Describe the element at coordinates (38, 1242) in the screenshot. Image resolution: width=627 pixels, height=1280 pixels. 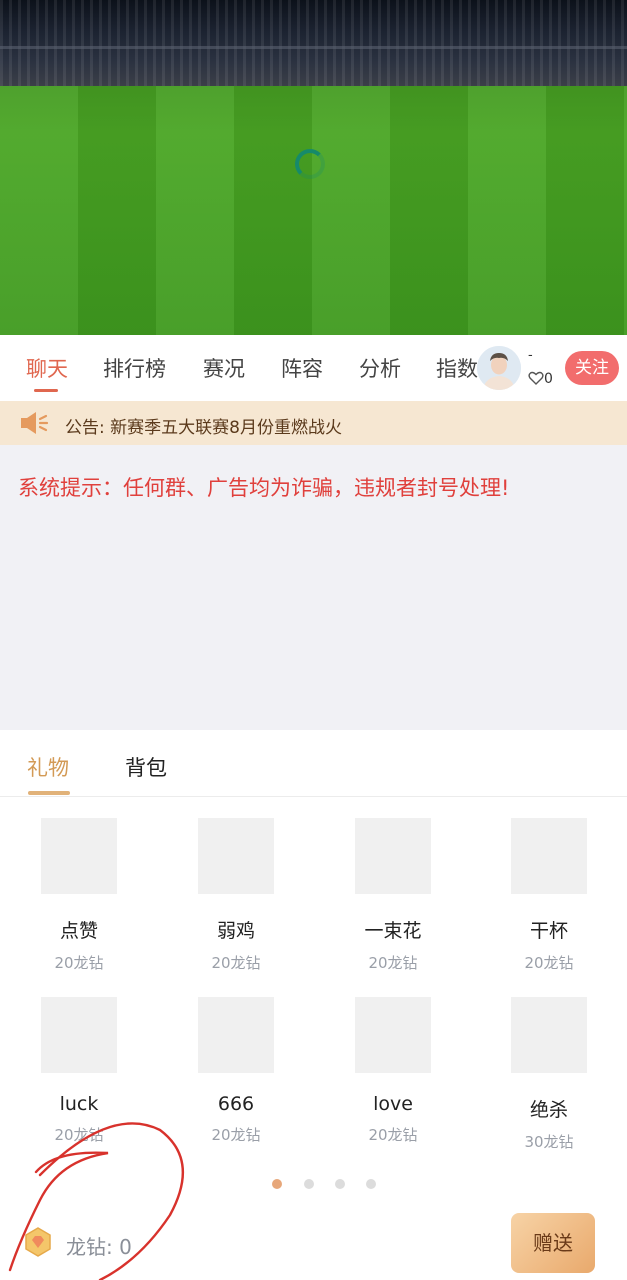
I see `diamond-badge-icon` at that location.